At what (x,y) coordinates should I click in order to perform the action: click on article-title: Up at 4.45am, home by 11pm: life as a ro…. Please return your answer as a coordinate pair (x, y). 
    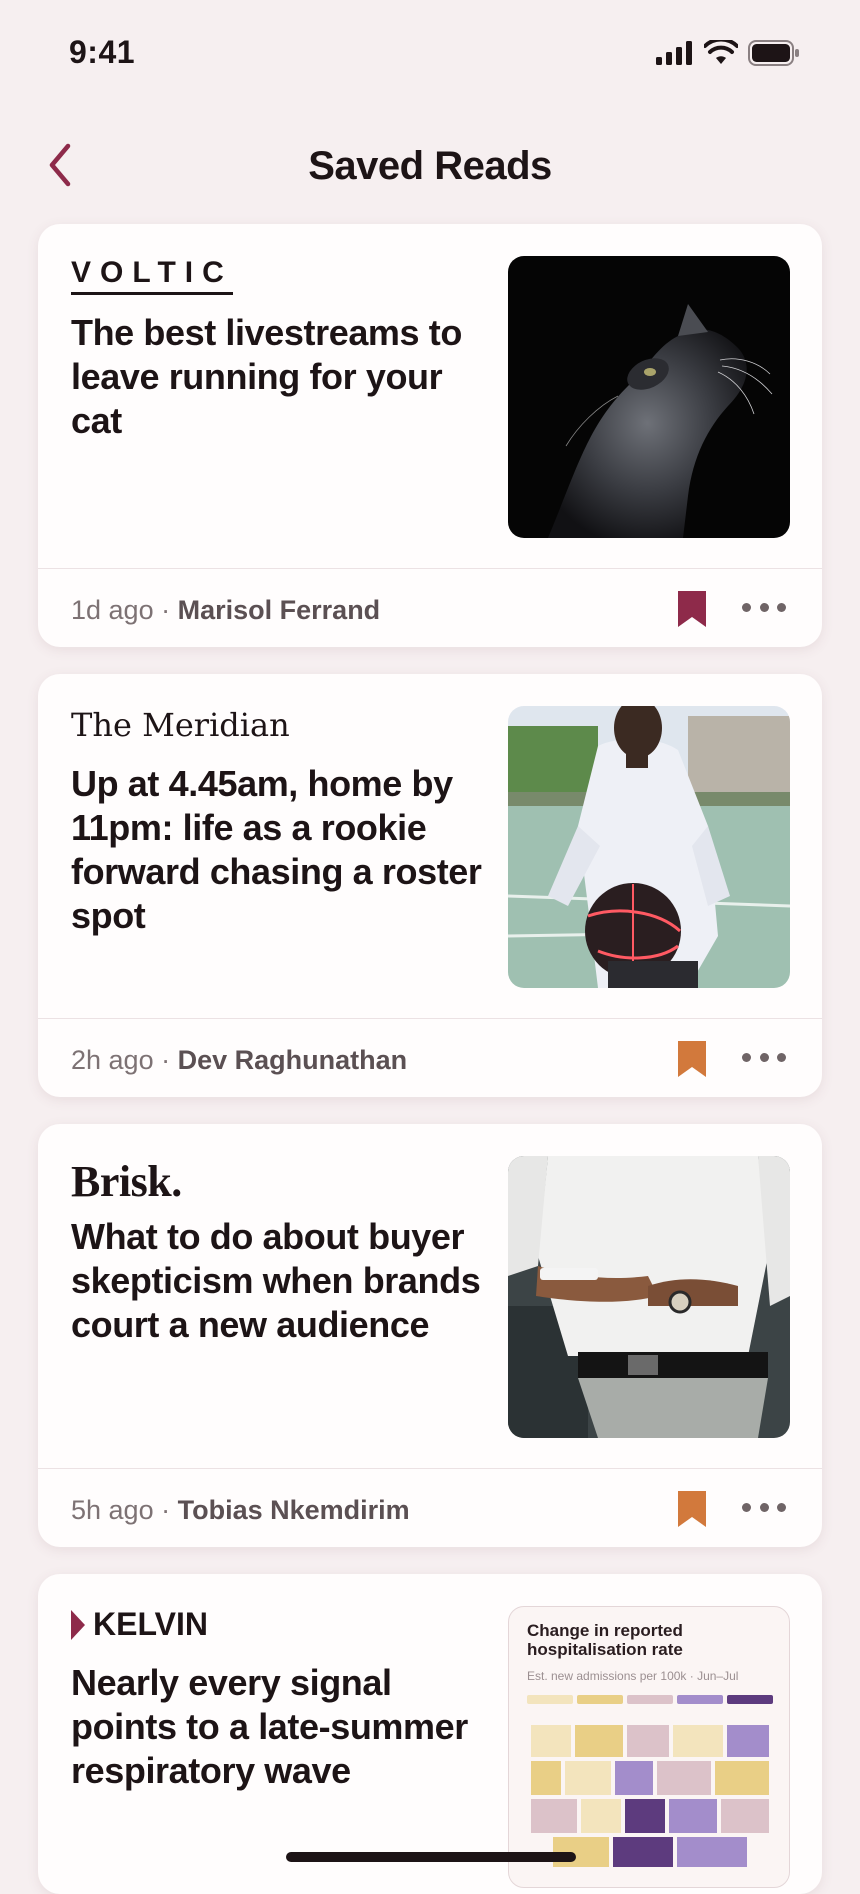
    Looking at the image, I should click on (281, 850).